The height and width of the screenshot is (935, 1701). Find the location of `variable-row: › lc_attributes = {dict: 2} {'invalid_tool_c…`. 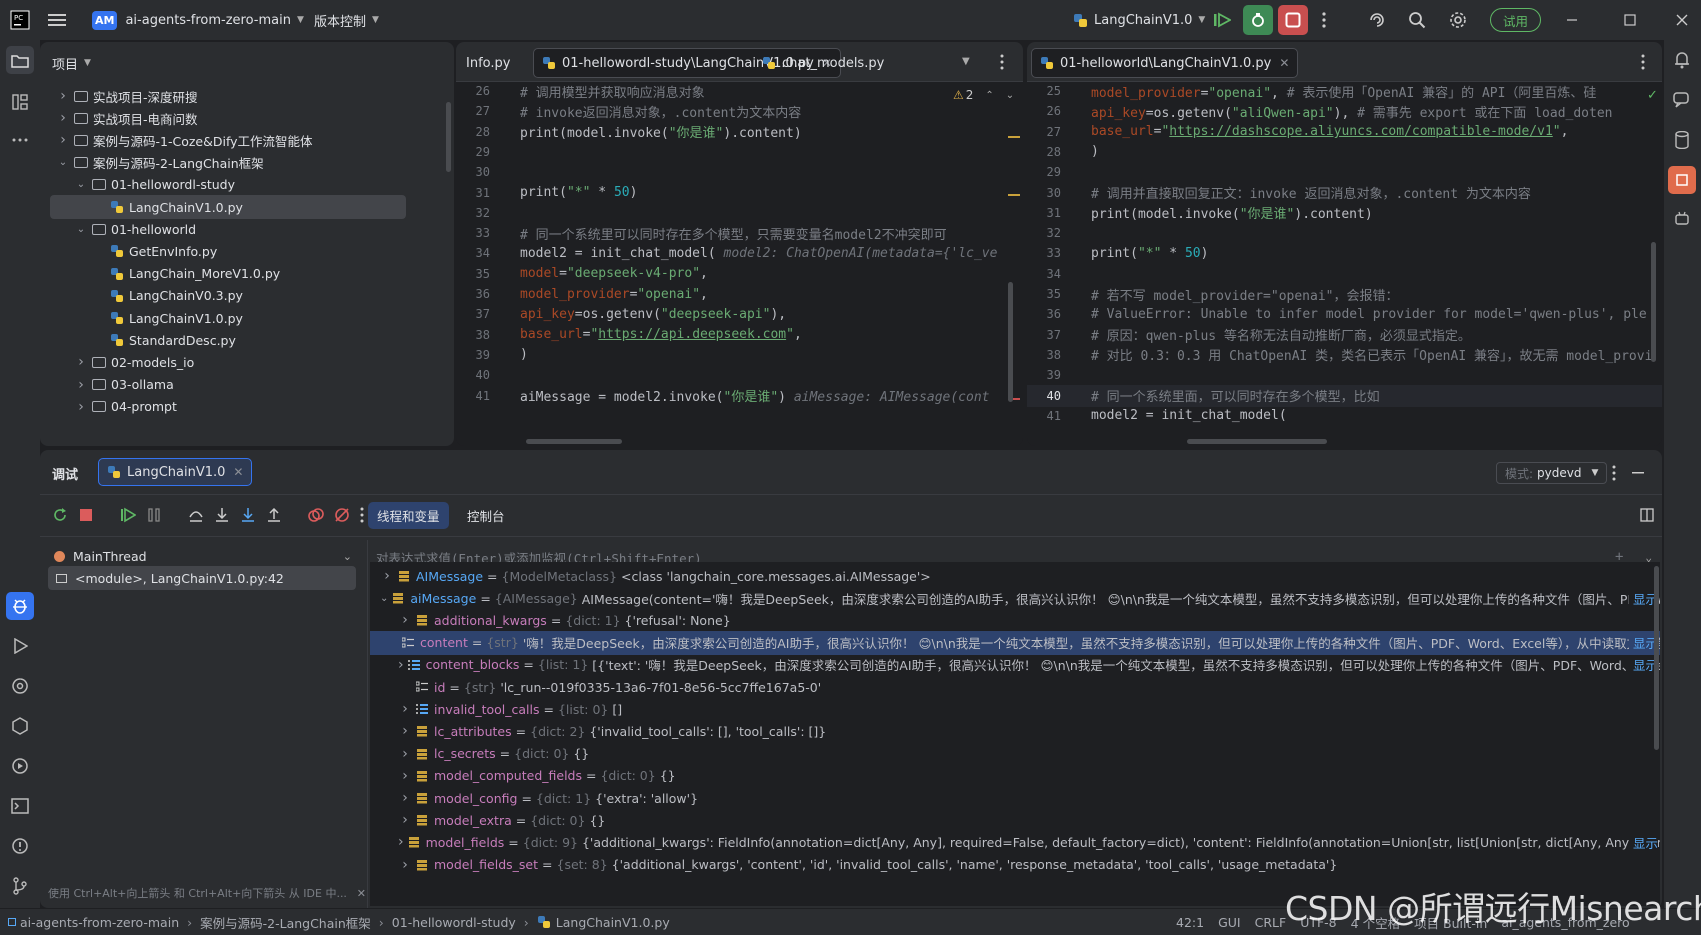

variable-row: › lc_attributes = {dict: 2} {'invalid_tool_c… is located at coordinates (1015, 731).